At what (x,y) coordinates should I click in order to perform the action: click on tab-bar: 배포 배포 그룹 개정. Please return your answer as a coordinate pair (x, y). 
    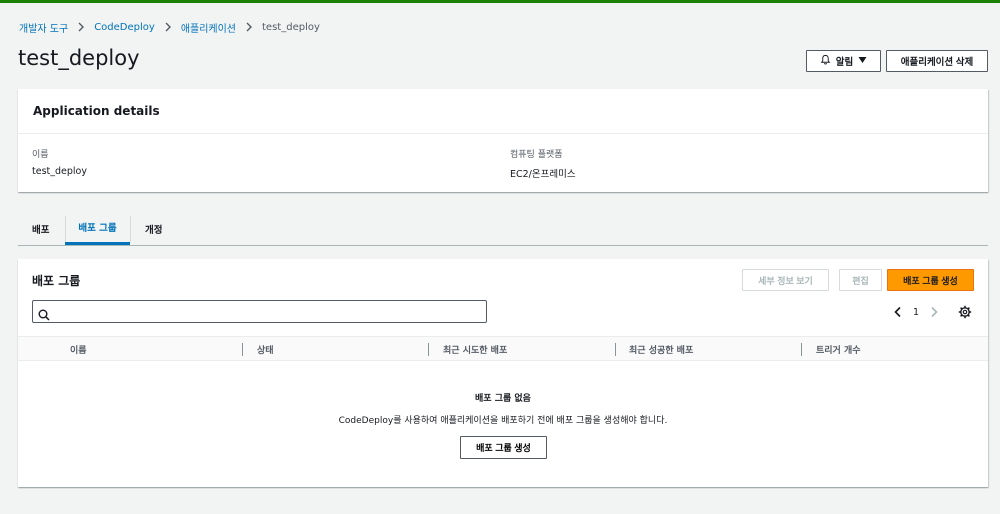
    Looking at the image, I should click on (503, 229).